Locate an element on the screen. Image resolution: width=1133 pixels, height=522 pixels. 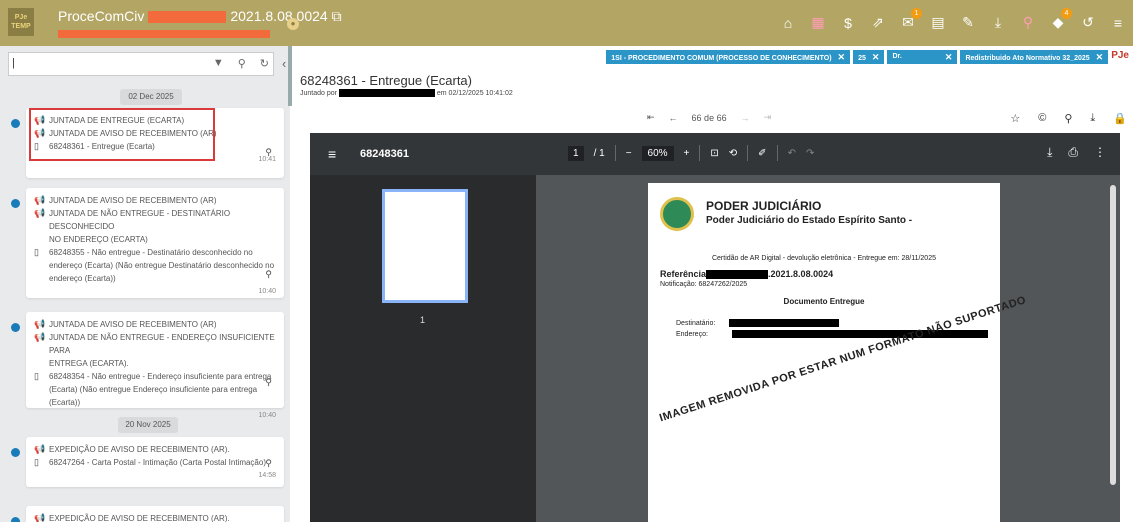
refresh-icon: ↻ is located at coordinates (264, 63).